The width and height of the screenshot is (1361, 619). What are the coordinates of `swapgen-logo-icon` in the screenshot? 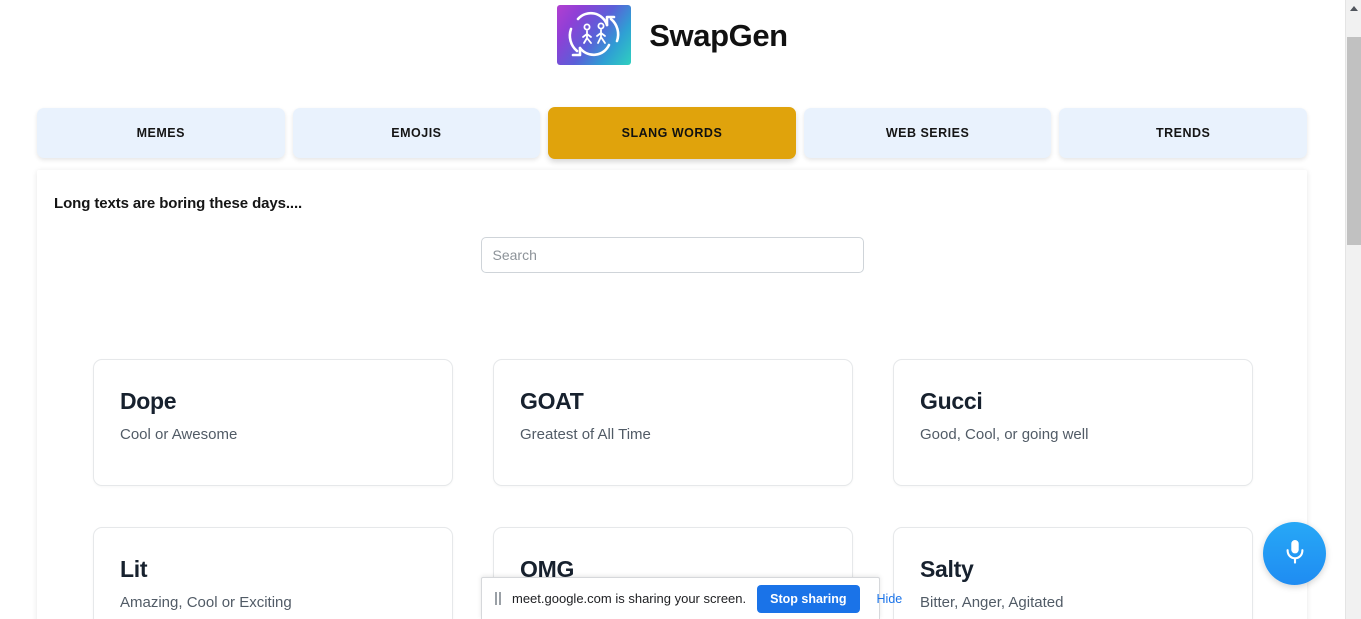 It's located at (594, 35).